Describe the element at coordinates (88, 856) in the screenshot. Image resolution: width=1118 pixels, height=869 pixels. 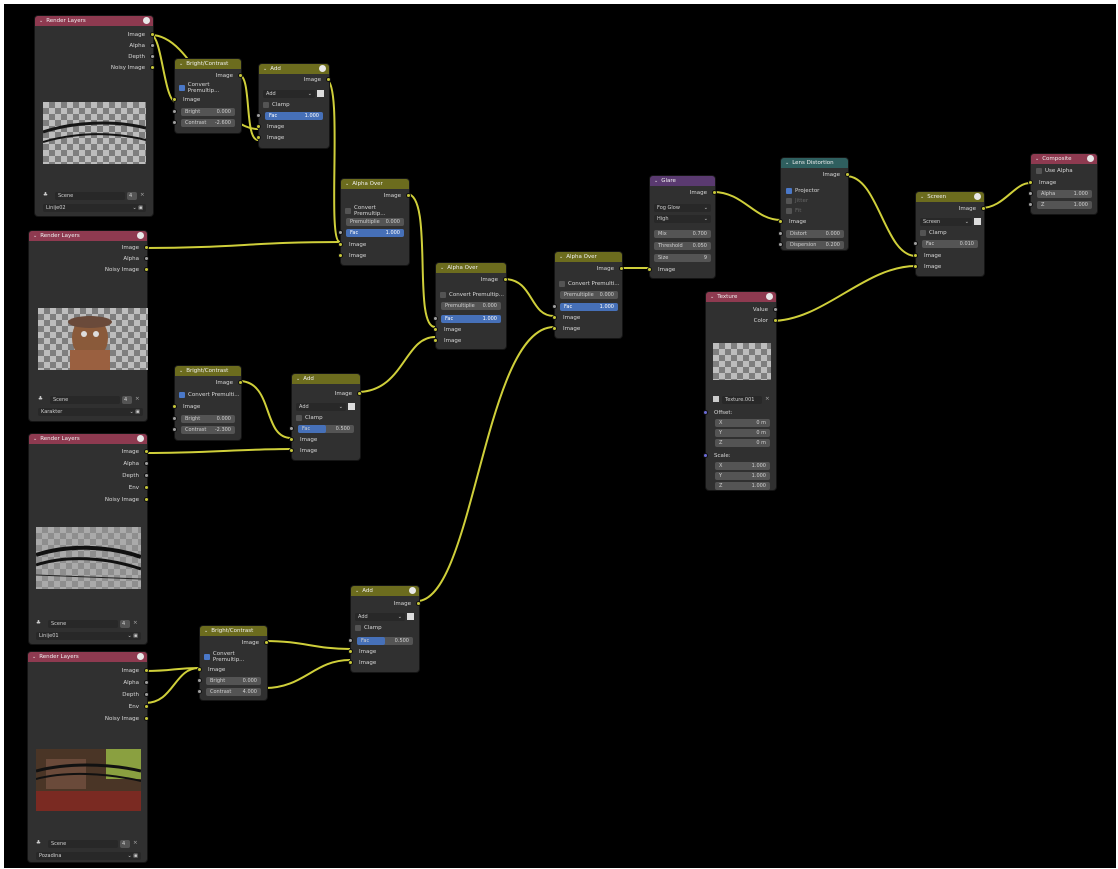
I see `layer-selector: Pozadina ⌄ ▣` at that location.